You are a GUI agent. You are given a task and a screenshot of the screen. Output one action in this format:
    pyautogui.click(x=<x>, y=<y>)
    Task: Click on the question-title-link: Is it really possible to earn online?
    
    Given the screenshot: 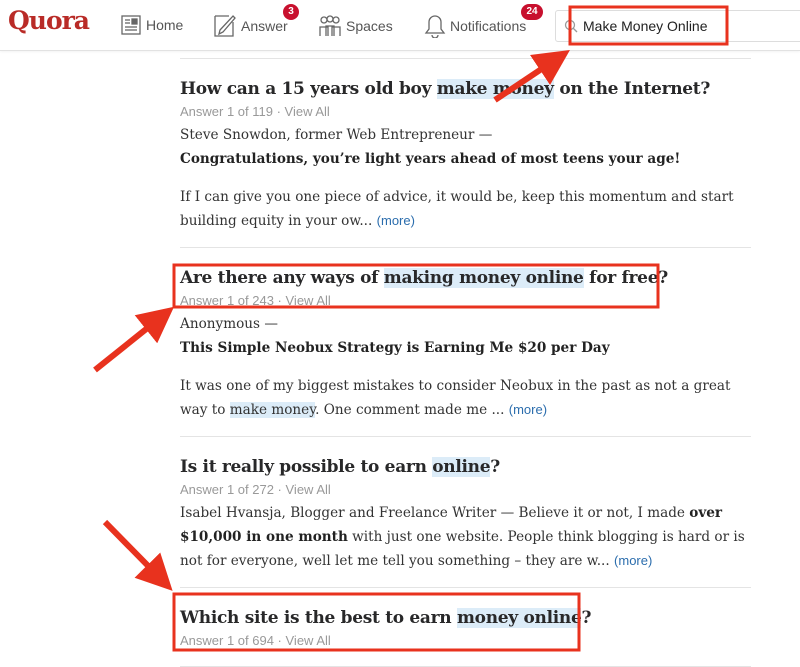 What is the action you would take?
    pyautogui.click(x=465, y=467)
    